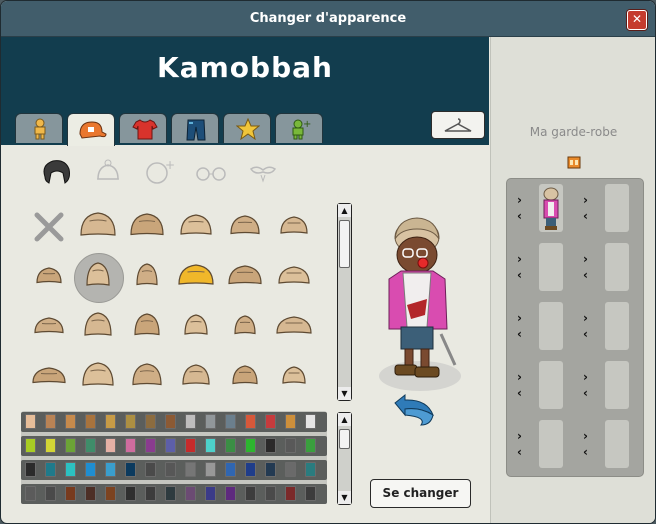  I want to click on hair-category-icon, so click(56, 172).